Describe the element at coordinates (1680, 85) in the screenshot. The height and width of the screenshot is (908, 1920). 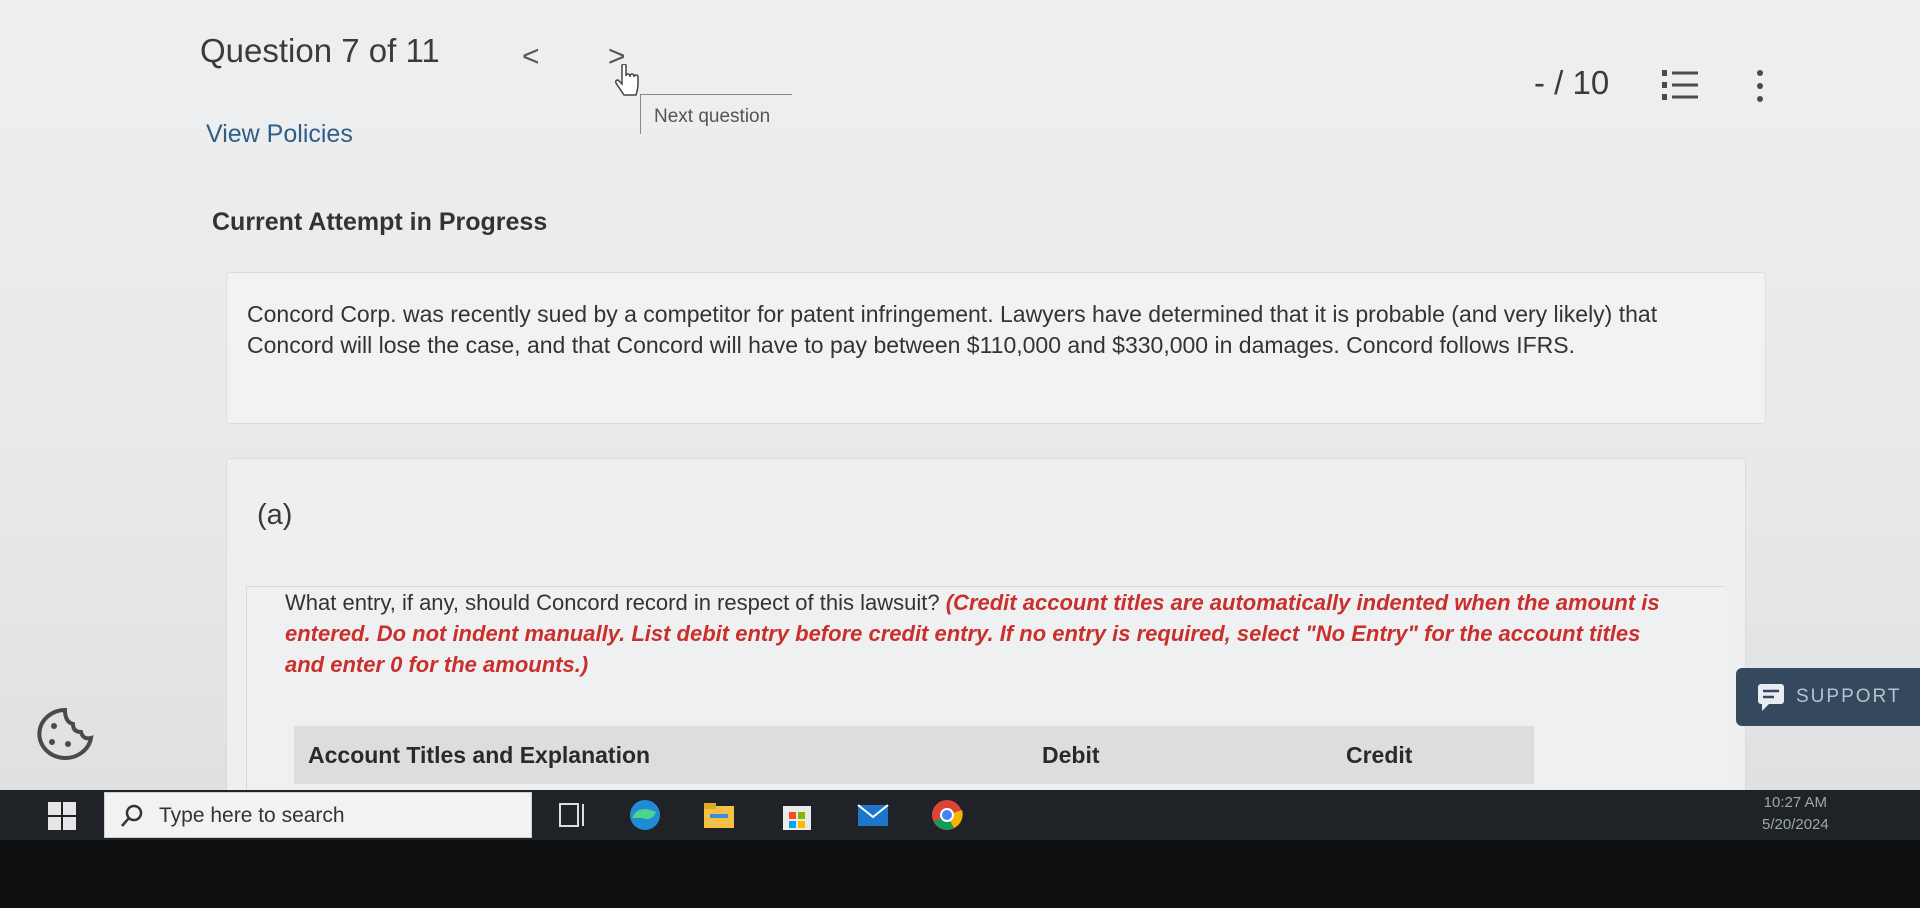
I see `numbered-list-icon` at that location.